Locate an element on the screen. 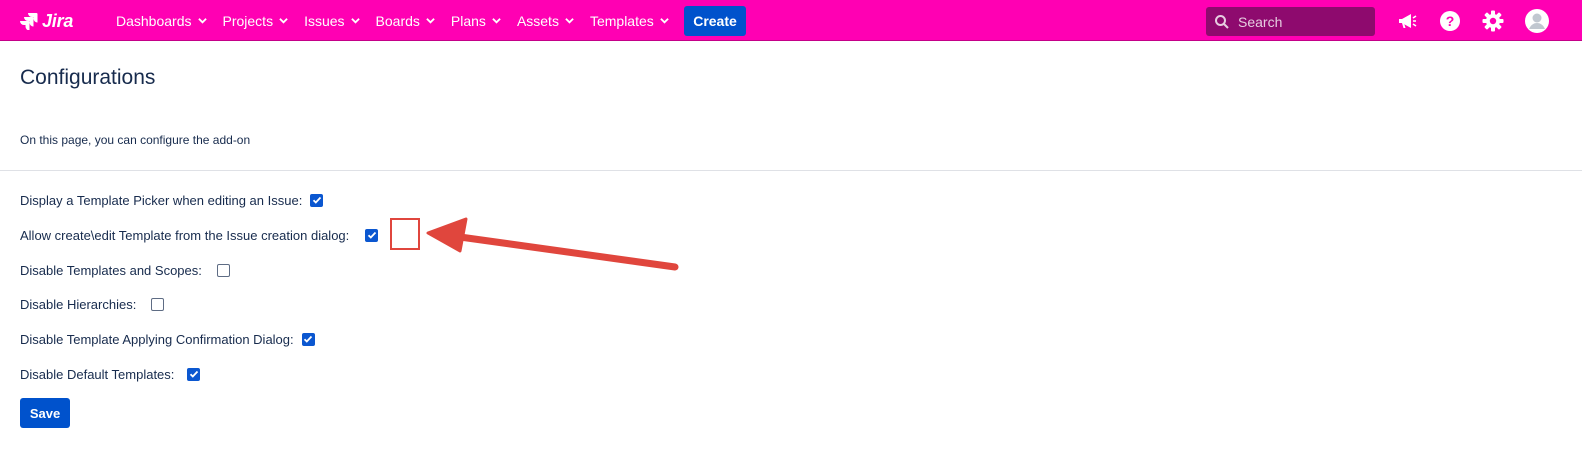  search-box is located at coordinates (1290, 21).